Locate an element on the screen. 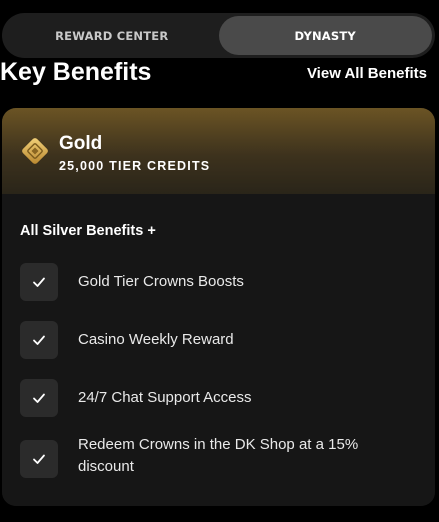 The image size is (439, 522). benefits-heading: All Silver Benefits + is located at coordinates (88, 231).